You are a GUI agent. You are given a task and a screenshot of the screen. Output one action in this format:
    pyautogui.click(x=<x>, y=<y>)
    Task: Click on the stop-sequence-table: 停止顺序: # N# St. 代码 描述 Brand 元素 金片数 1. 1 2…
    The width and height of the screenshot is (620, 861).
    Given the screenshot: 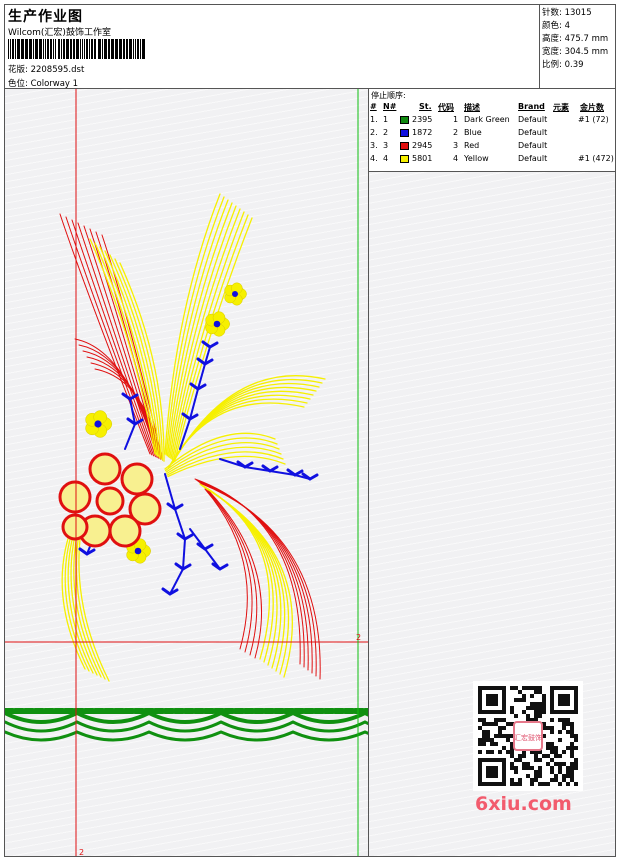 What is the action you would take?
    pyautogui.click(x=492, y=130)
    